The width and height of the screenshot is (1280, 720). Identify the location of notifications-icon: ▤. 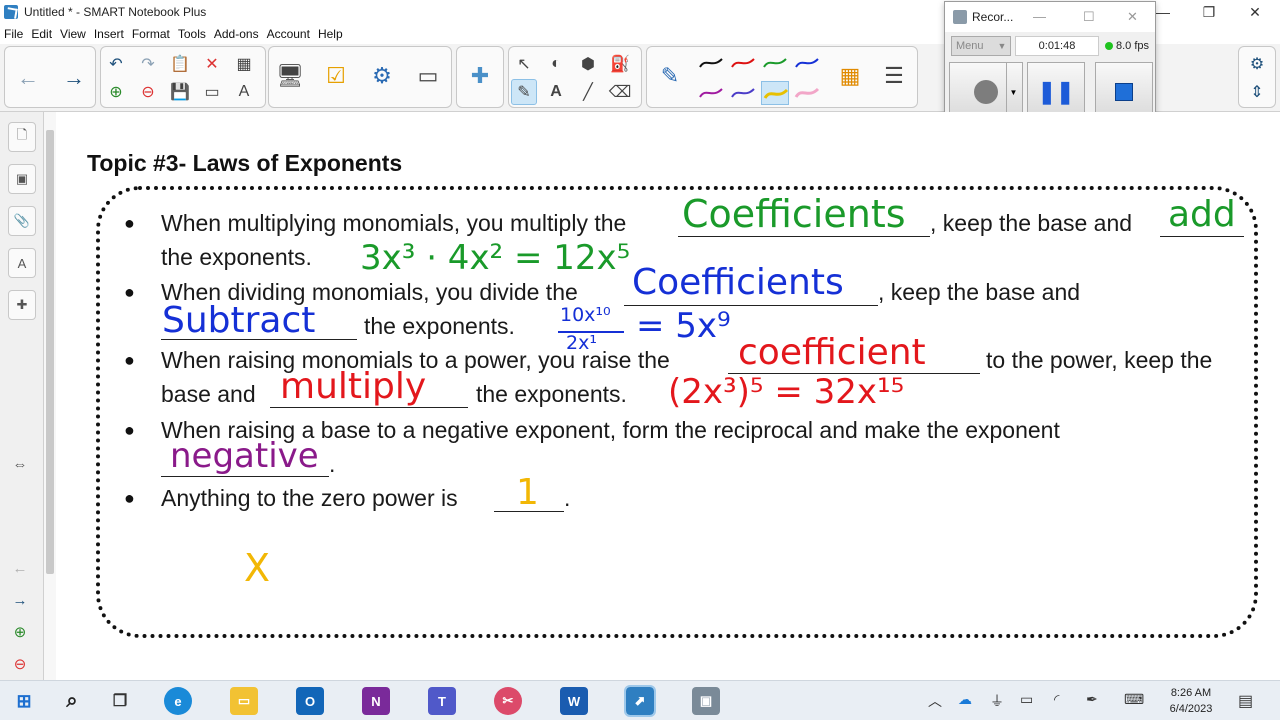
(1245, 701).